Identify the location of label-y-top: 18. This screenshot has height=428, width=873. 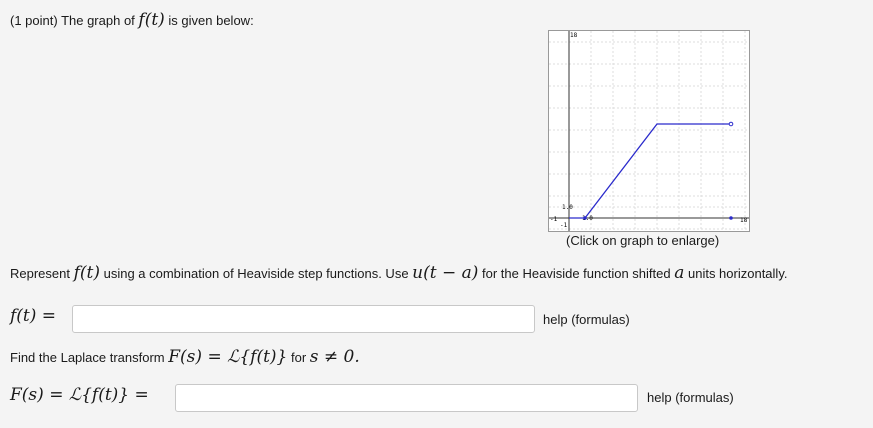
(574, 35).